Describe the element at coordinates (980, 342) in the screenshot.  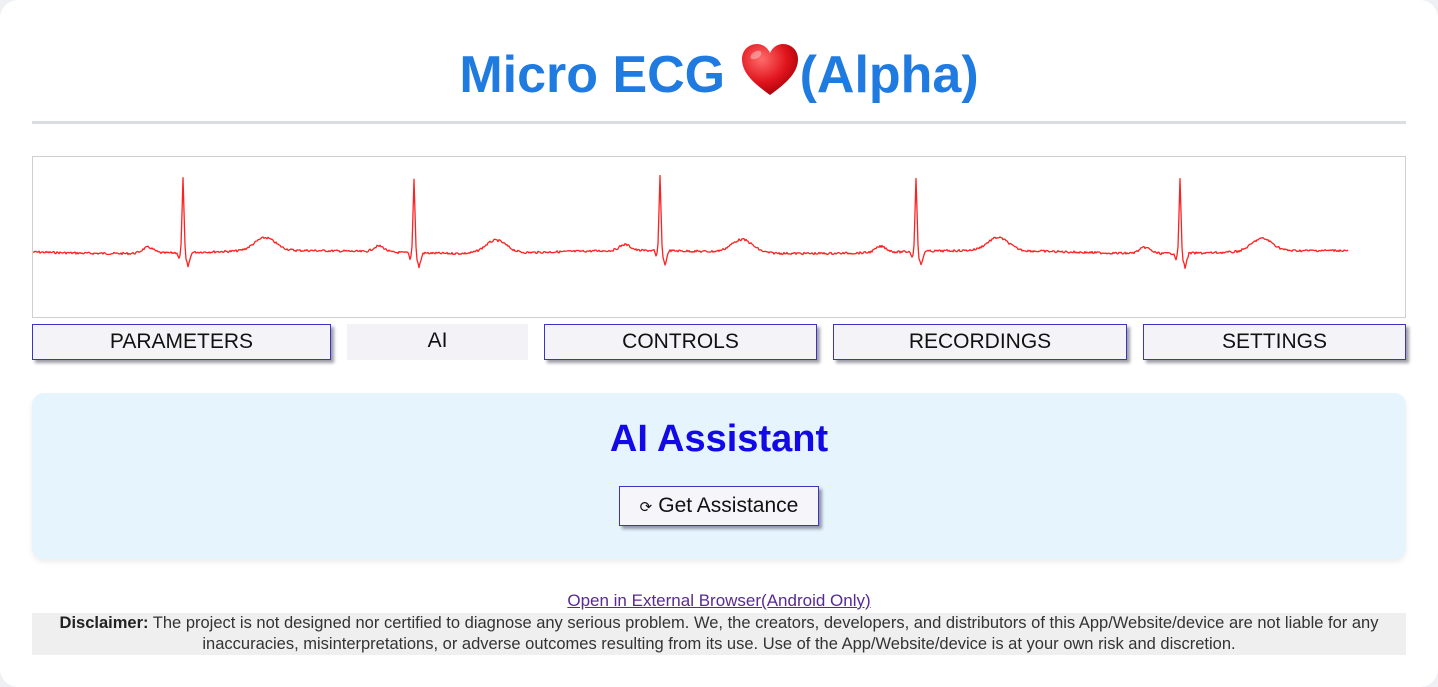
I see `tab-recordings: RECORDINGS` at that location.